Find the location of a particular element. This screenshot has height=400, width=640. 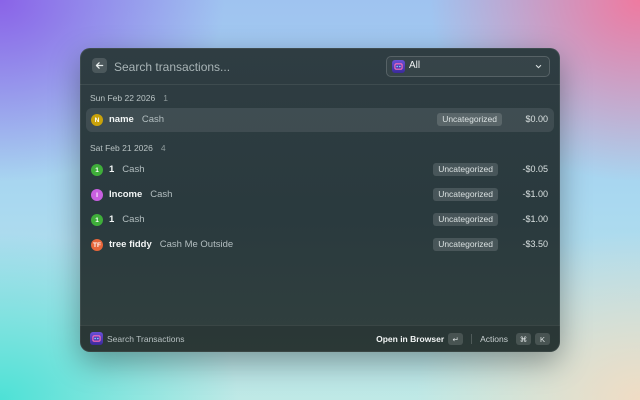

transaction-name: Income is located at coordinates (126, 194).